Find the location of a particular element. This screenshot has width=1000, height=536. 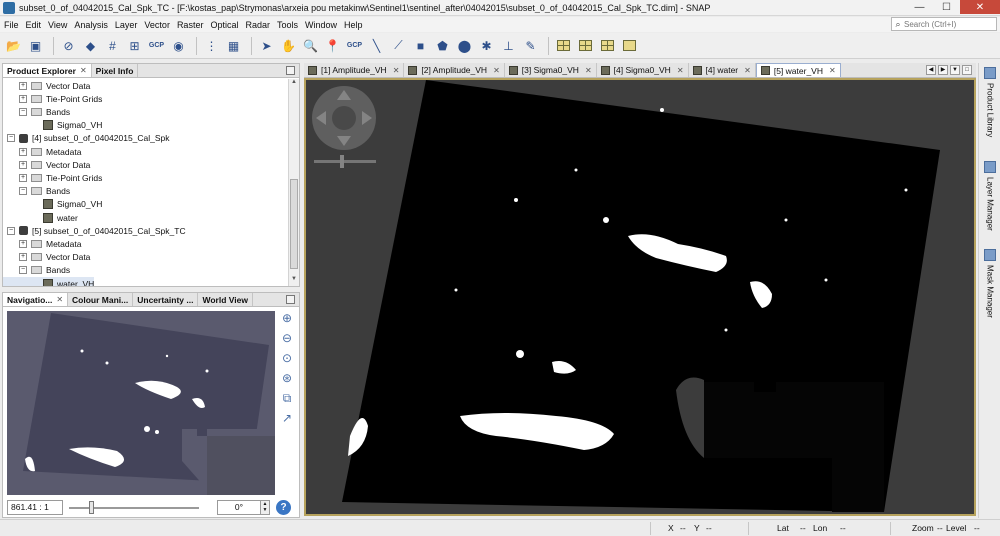

rectangle-draw-icon: ■ is located at coordinates (420, 45).